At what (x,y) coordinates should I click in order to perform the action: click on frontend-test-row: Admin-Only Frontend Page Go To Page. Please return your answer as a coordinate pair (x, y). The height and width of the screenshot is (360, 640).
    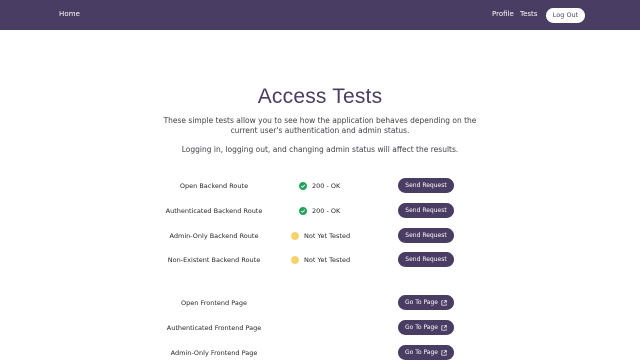
    Looking at the image, I should click on (320, 352).